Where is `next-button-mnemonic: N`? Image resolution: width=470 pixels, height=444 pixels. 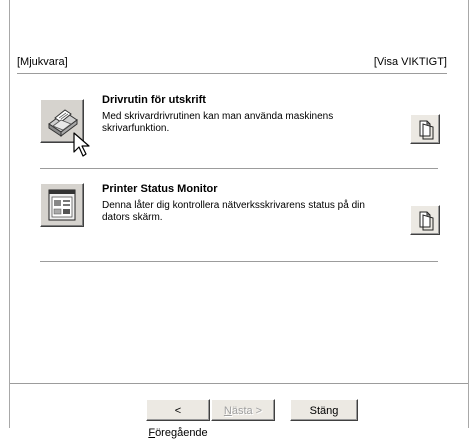 next-button-mnemonic: N is located at coordinates (227, 411).